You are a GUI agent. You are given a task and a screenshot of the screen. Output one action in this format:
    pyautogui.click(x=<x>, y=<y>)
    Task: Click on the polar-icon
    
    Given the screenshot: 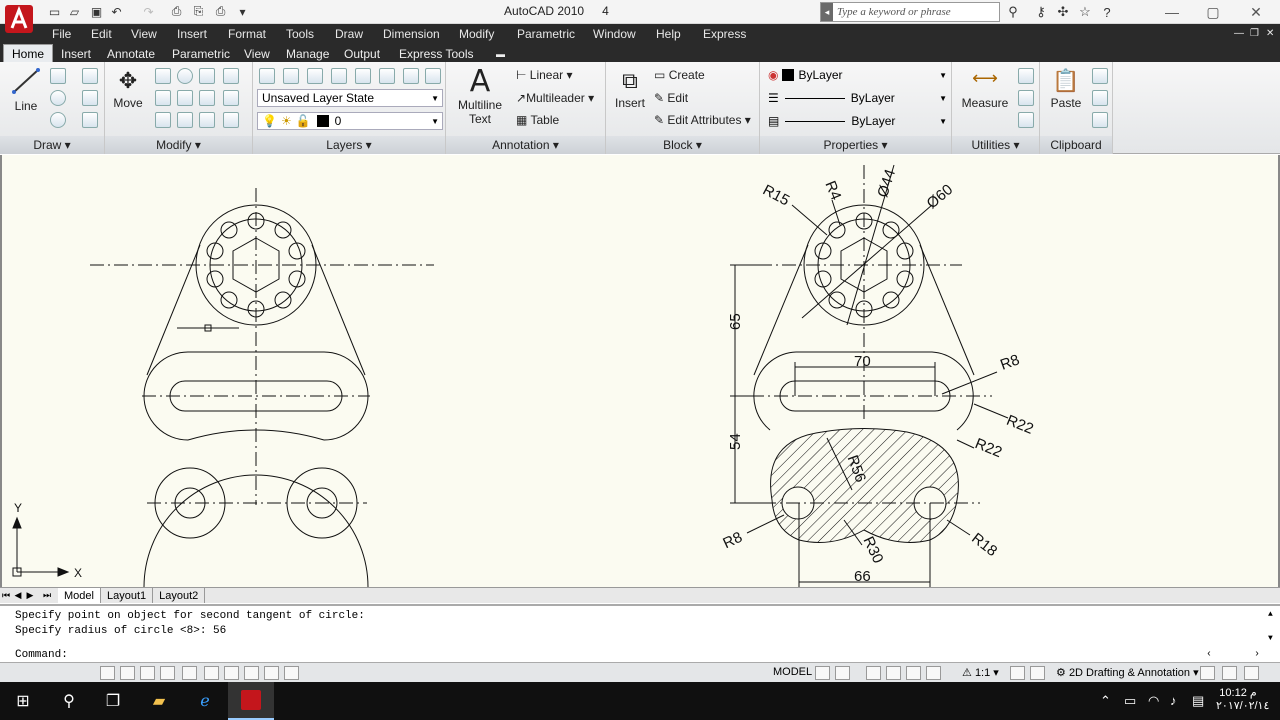 What is the action you would take?
    pyautogui.click(x=167, y=673)
    